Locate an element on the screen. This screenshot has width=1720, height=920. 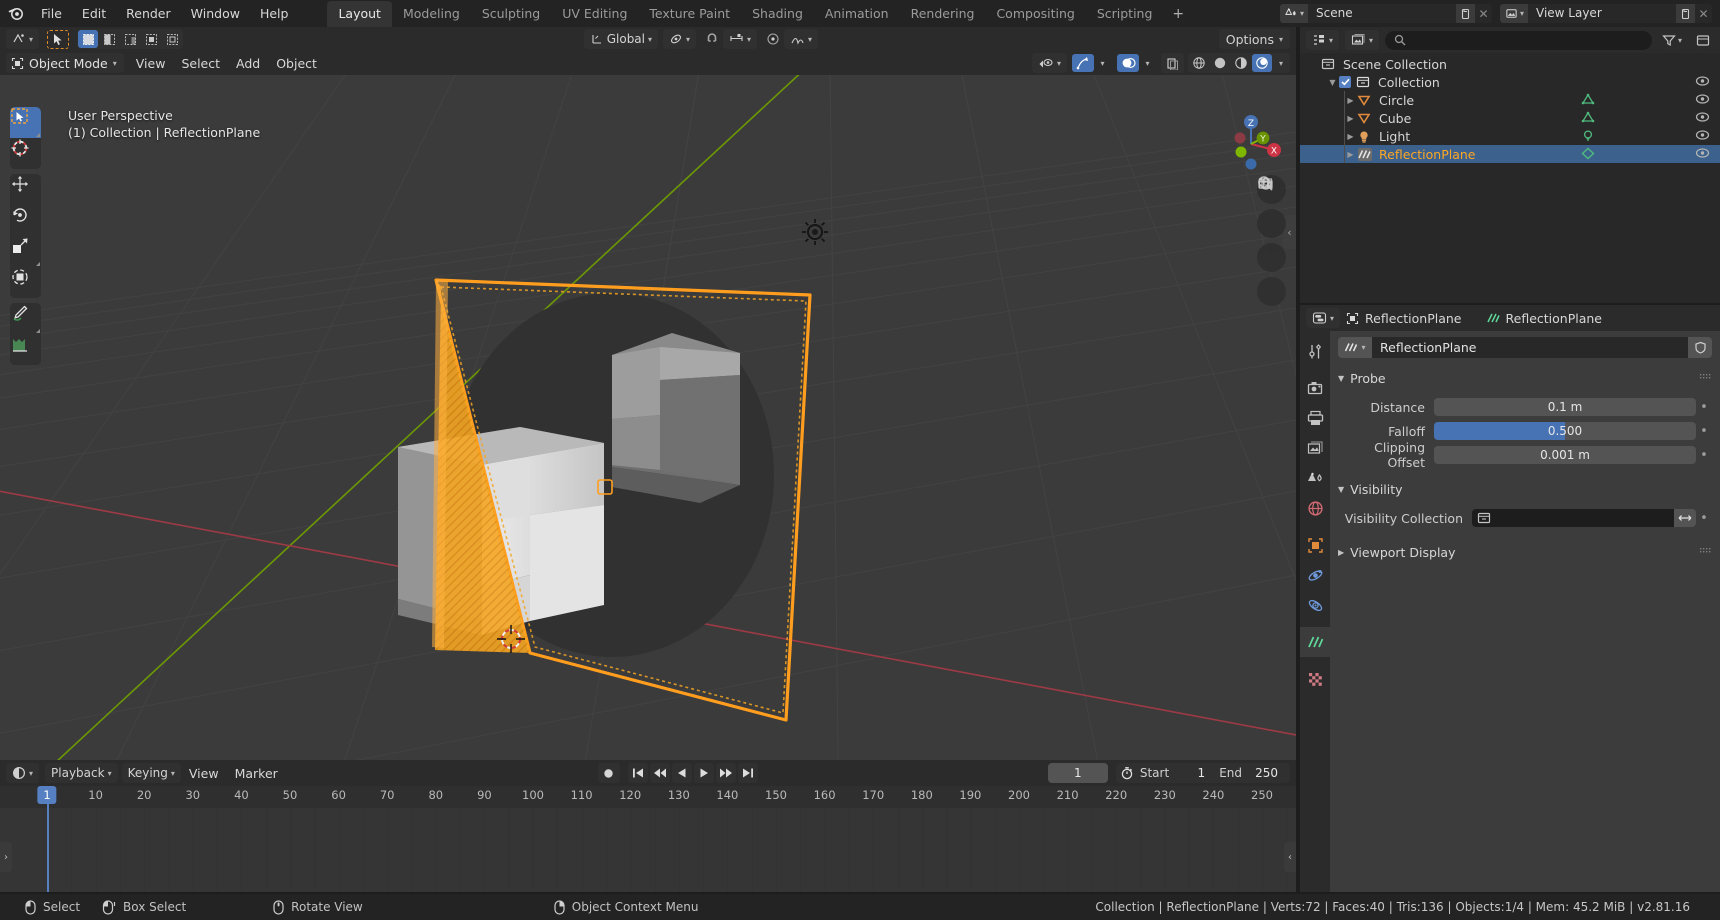
transform-tool is located at coordinates (25, 282).